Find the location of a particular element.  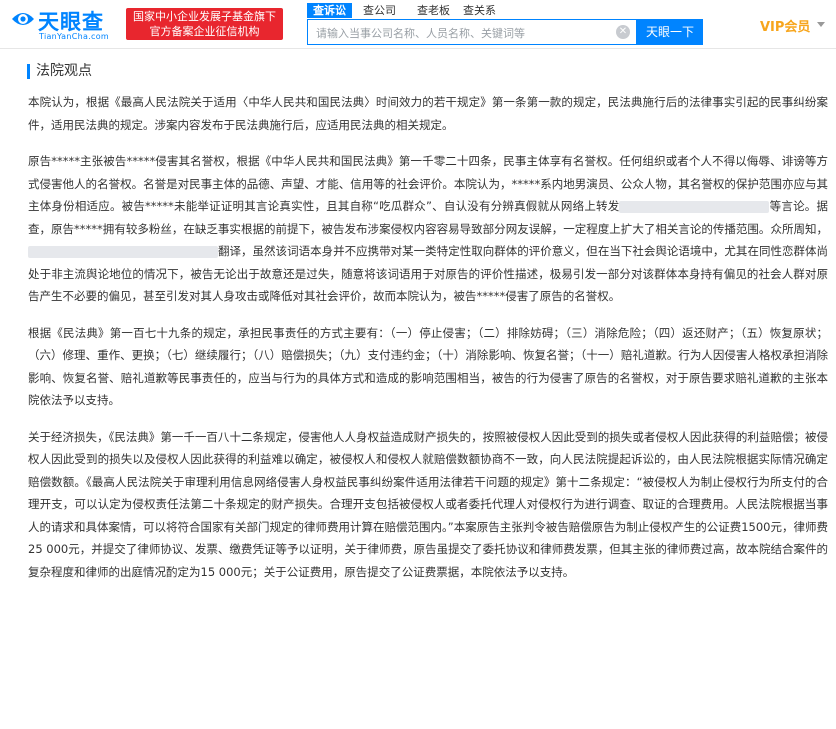

search-button: 天眼一下 is located at coordinates (670, 32).